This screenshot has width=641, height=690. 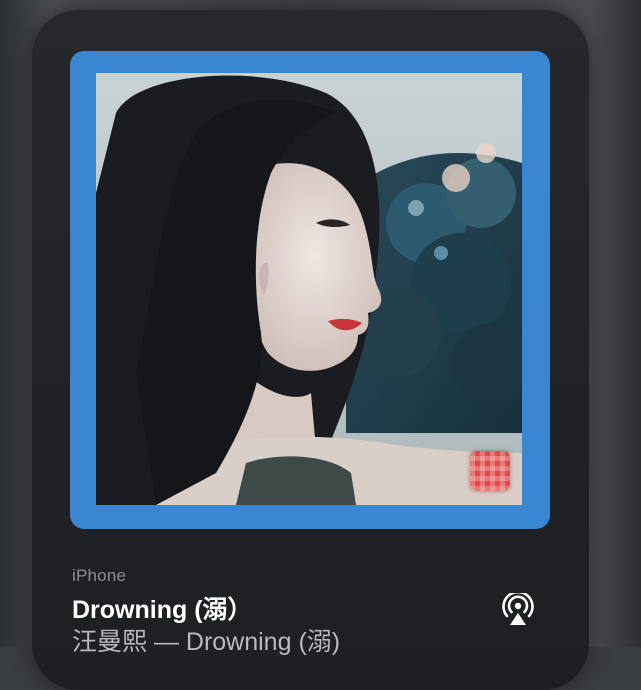 What do you see at coordinates (518, 608) in the screenshot?
I see `airplay-audio-icon` at bounding box center [518, 608].